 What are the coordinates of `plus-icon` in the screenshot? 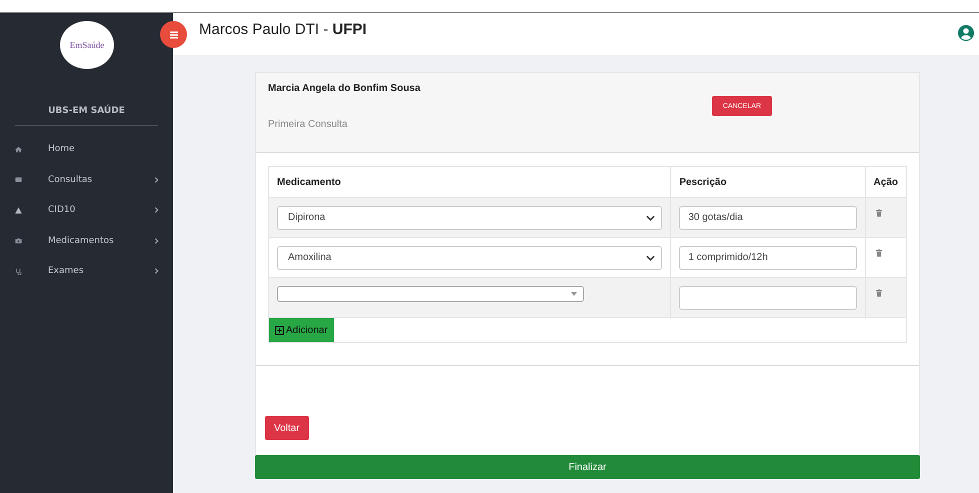 It's located at (279, 330).